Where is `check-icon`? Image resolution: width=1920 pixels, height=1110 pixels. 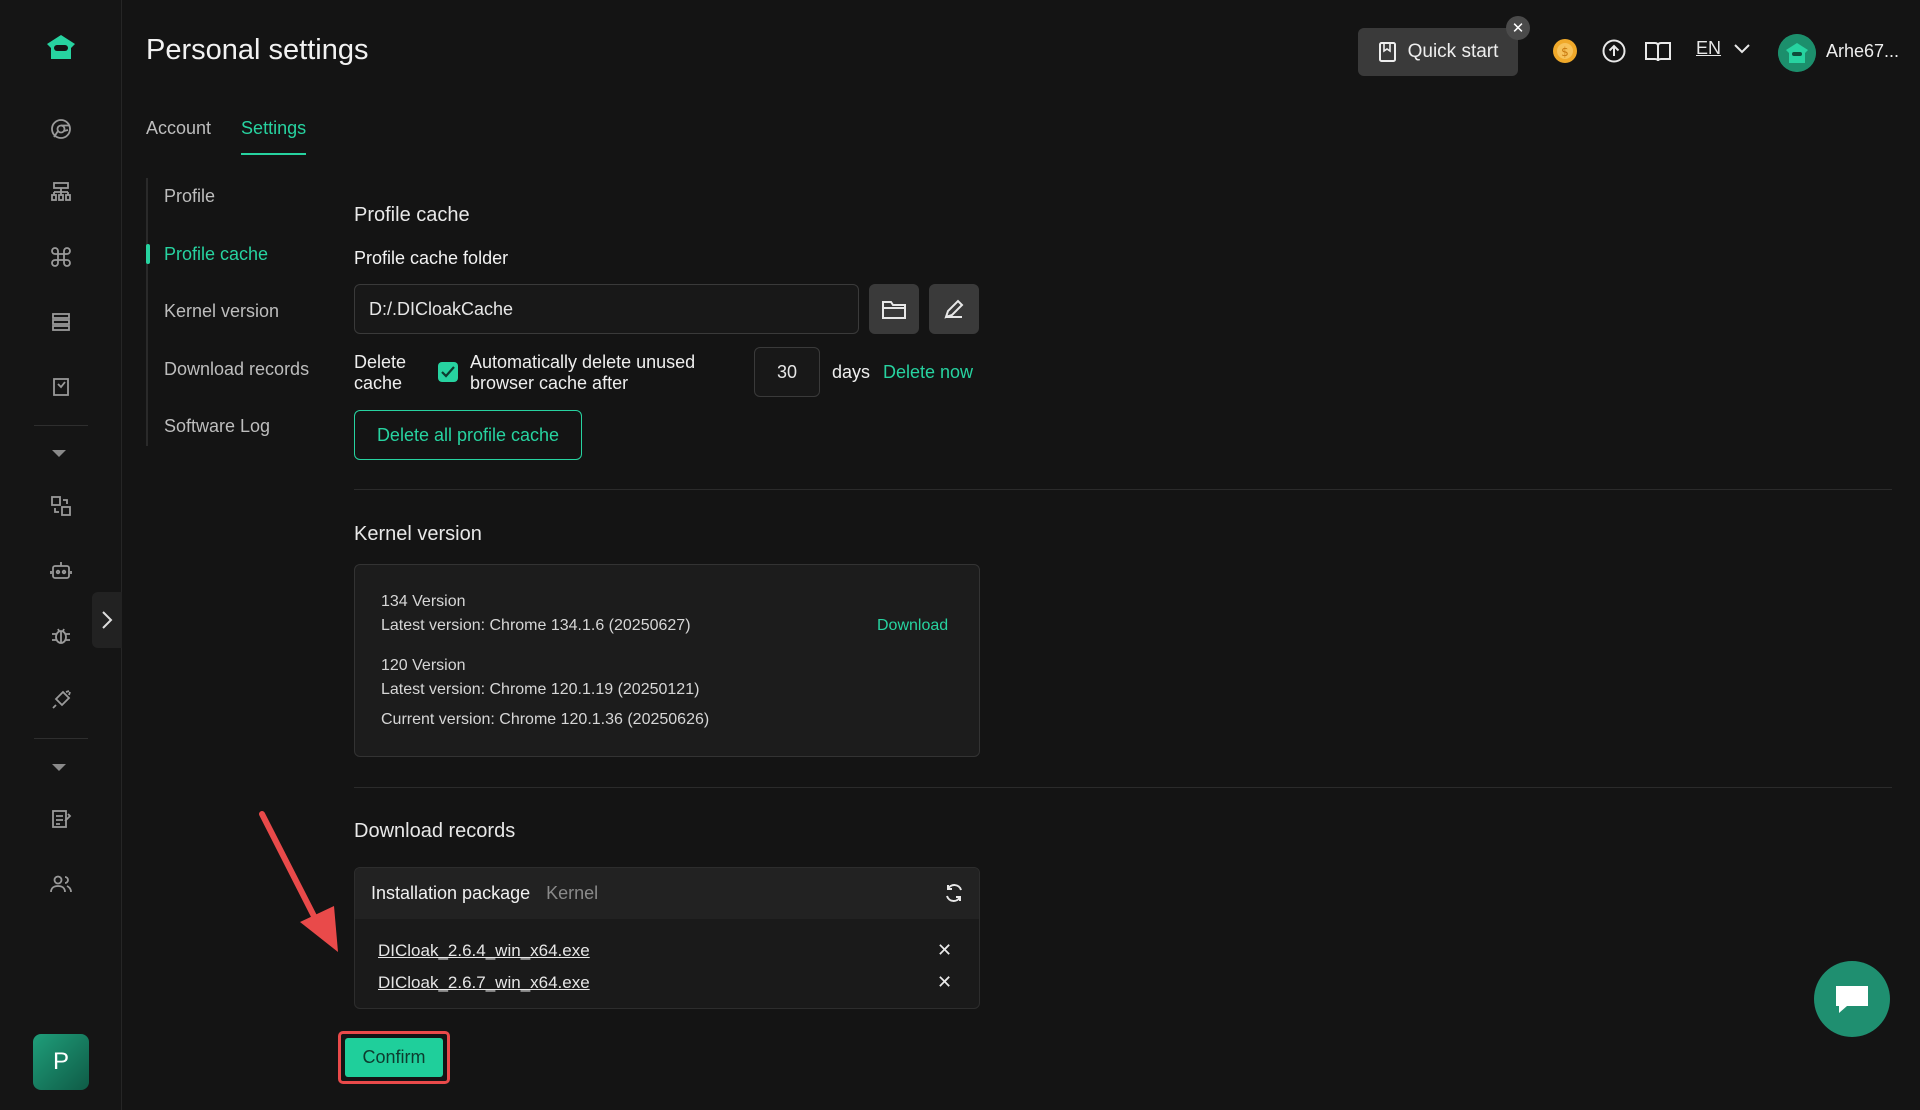 check-icon is located at coordinates (448, 372).